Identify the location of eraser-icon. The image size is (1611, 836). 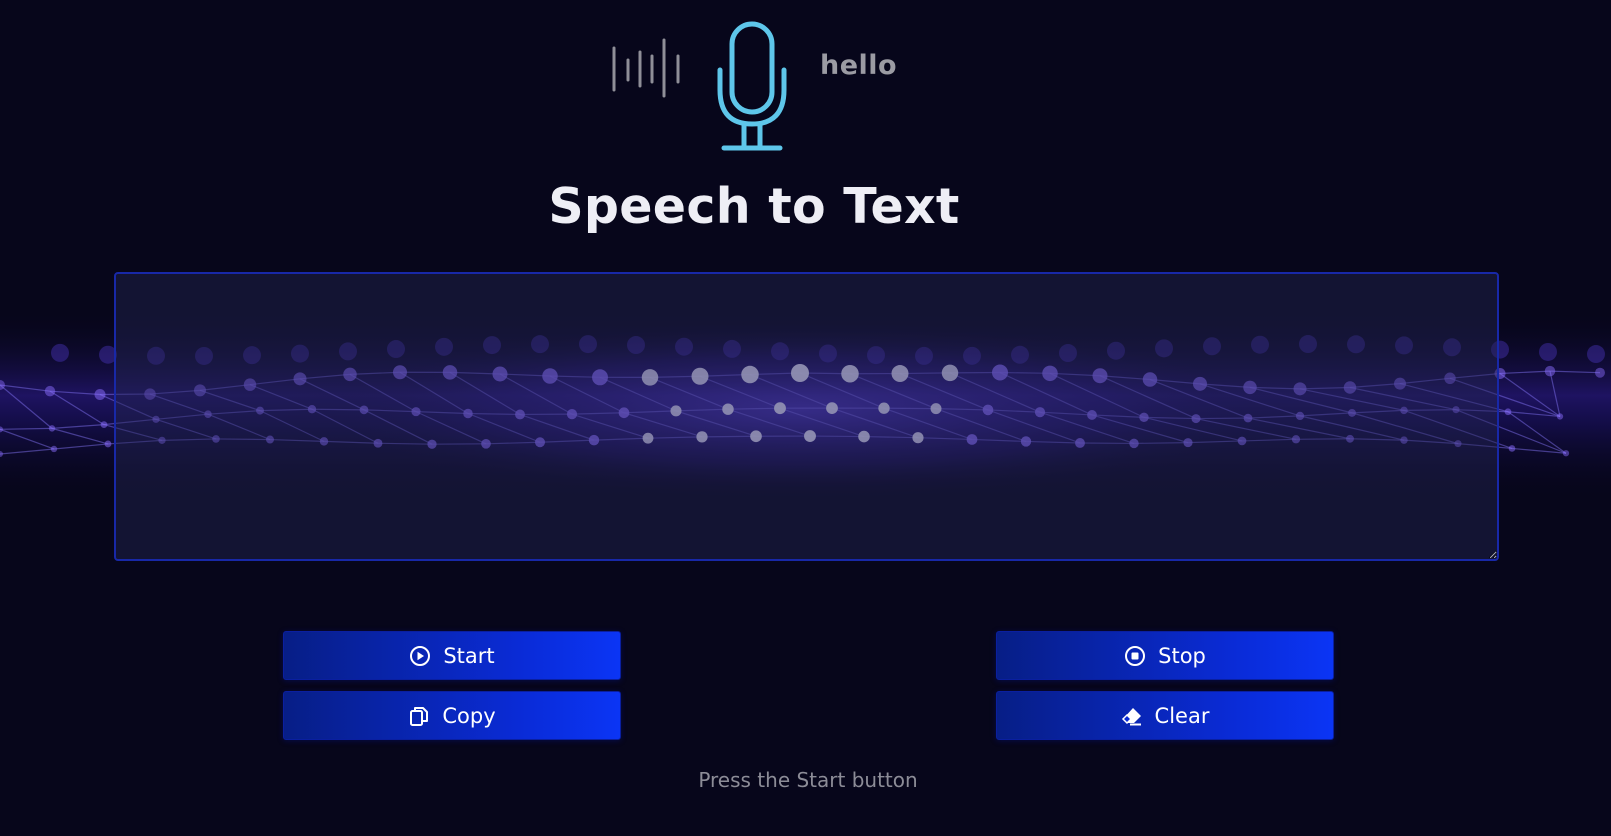
(1132, 716).